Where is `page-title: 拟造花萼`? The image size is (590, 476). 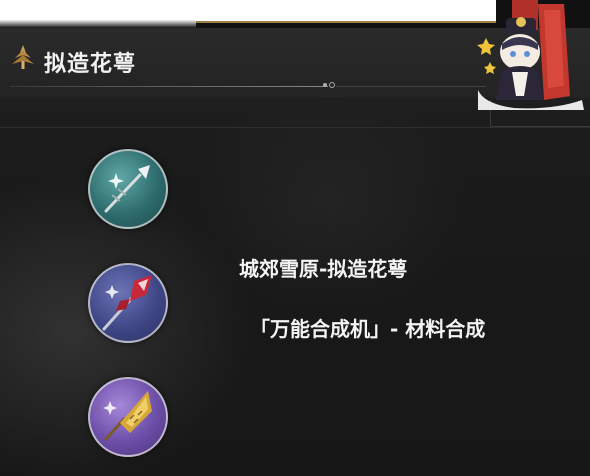 page-title: 拟造花萼 is located at coordinates (90, 64).